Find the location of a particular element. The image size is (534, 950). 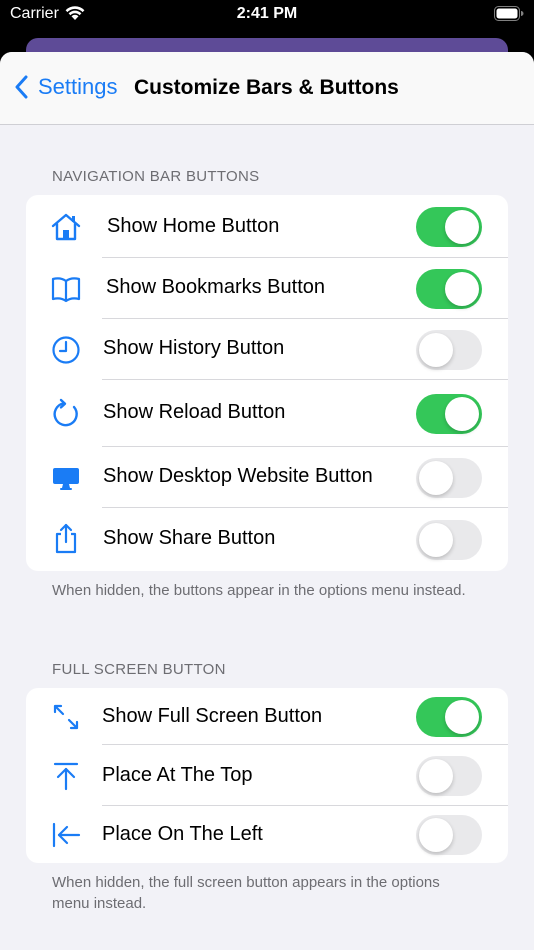

row-show-history: Show History Button is located at coordinates (267, 349).